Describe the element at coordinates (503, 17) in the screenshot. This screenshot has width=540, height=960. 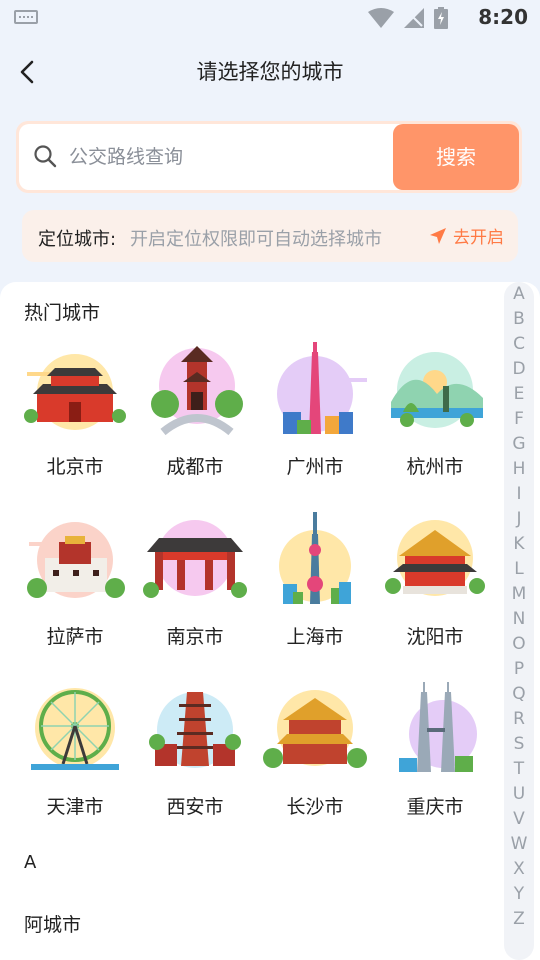
I see `clock: 8:20` at that location.